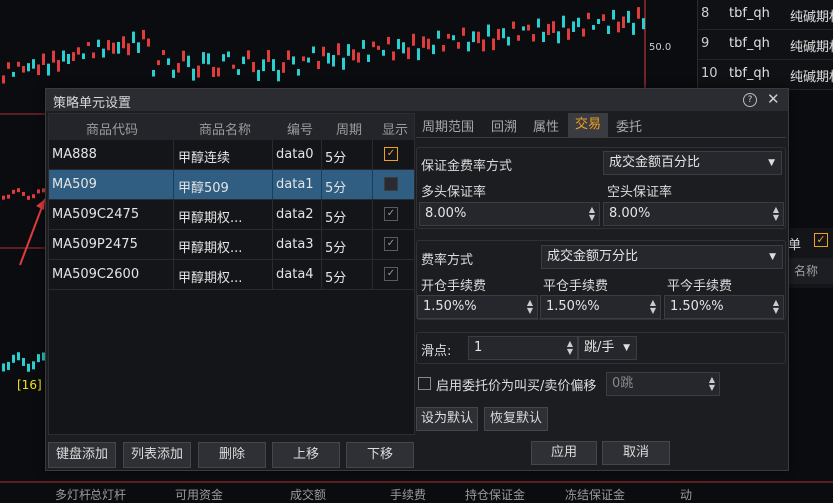 This screenshot has height=503, width=833. I want to click on help-icon: ?, so click(750, 100).